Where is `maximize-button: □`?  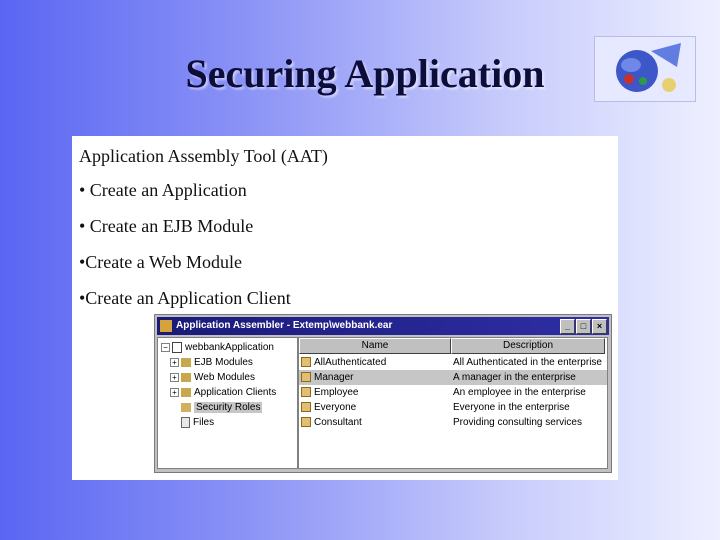 maximize-button: □ is located at coordinates (583, 326).